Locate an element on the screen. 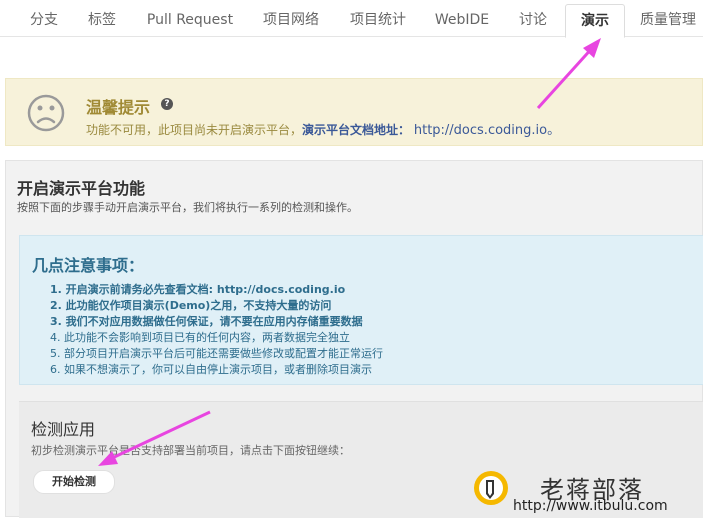 The width and height of the screenshot is (703, 518). list-item: 6. 如果不想演示了，你可以自由停止演示项目，或者删除项目演示 is located at coordinates (211, 369).